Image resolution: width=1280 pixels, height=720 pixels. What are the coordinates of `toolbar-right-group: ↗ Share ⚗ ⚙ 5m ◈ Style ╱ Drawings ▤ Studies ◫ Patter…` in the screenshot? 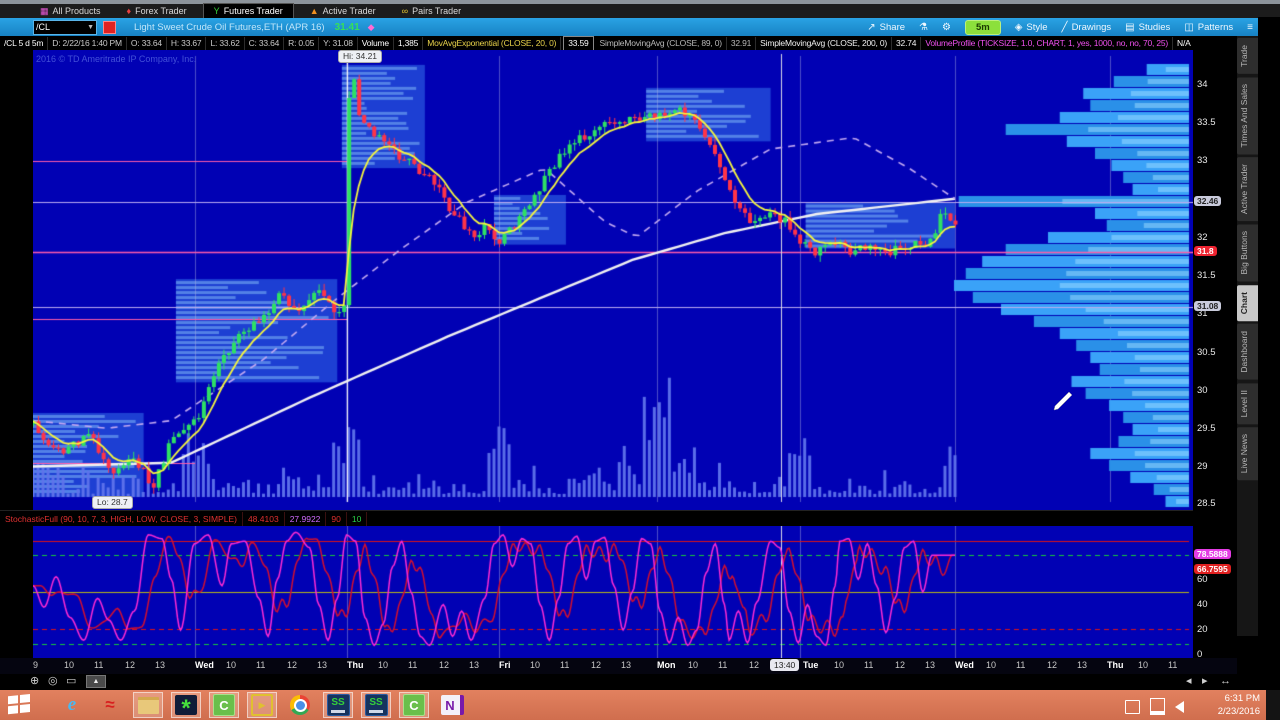 It's located at (1060, 27).